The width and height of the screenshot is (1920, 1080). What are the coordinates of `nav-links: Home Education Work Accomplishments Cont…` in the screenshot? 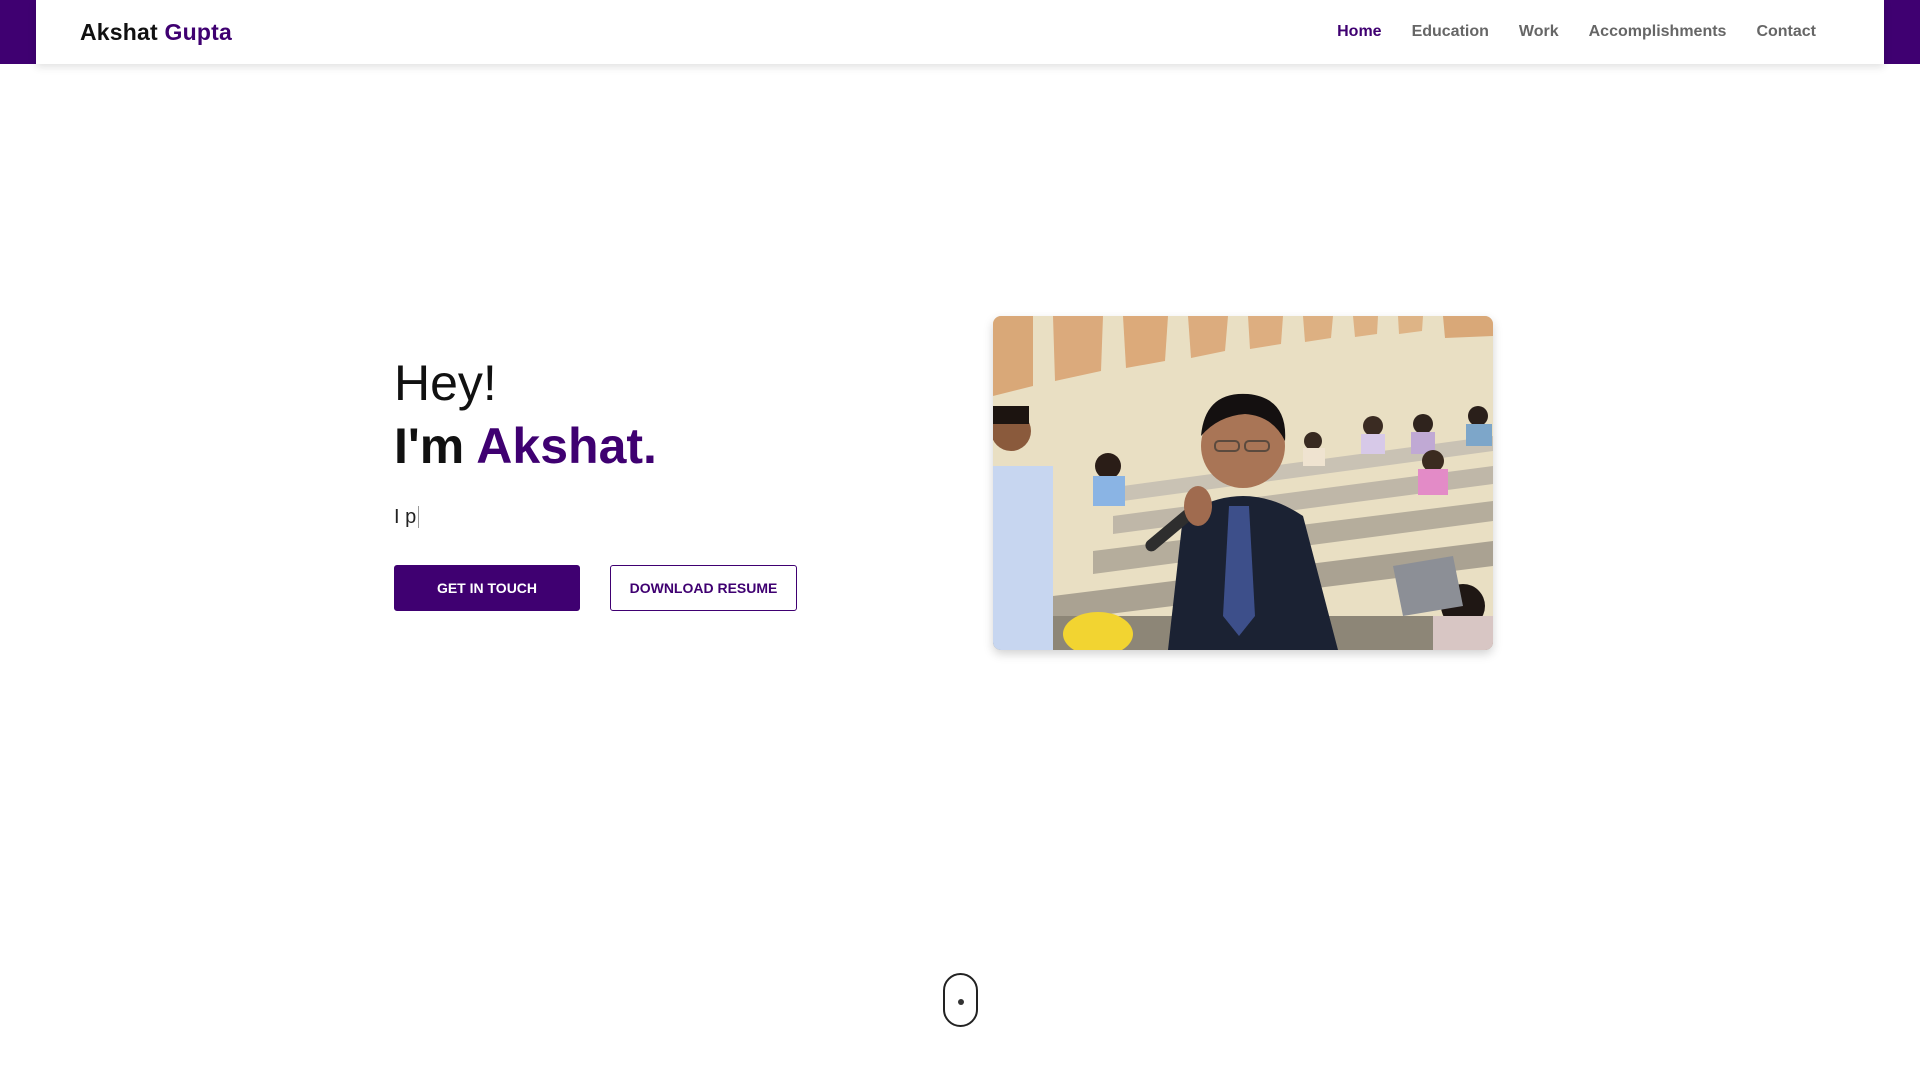 It's located at (1576, 32).